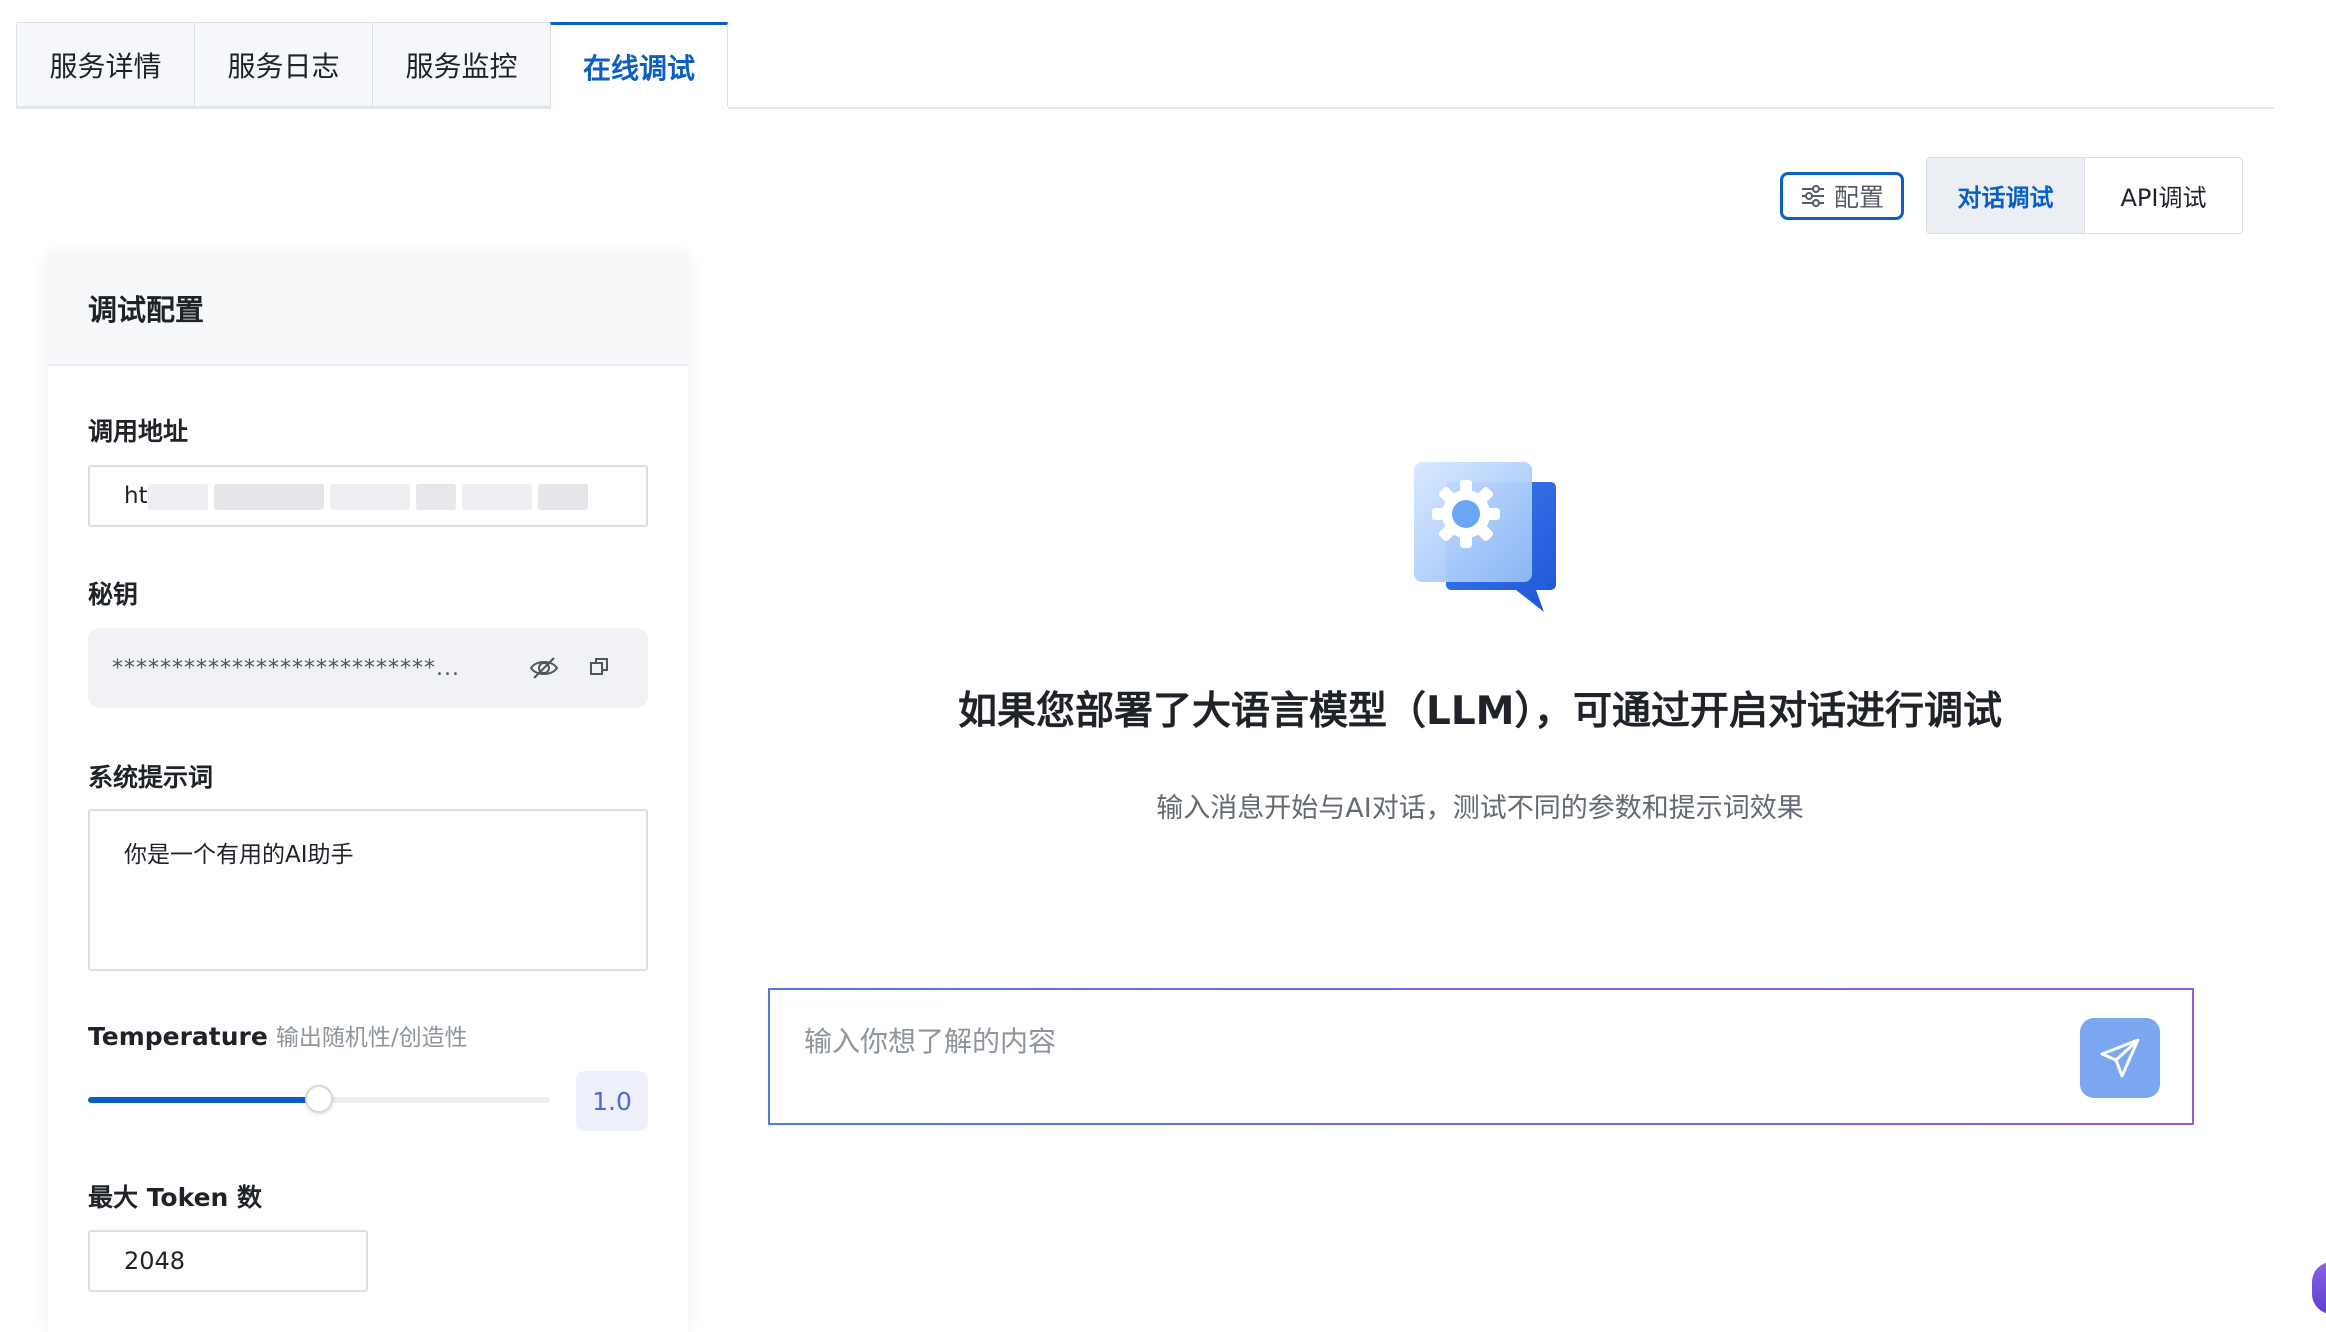 The image size is (2326, 1332). I want to click on sliders-icon, so click(1812, 196).